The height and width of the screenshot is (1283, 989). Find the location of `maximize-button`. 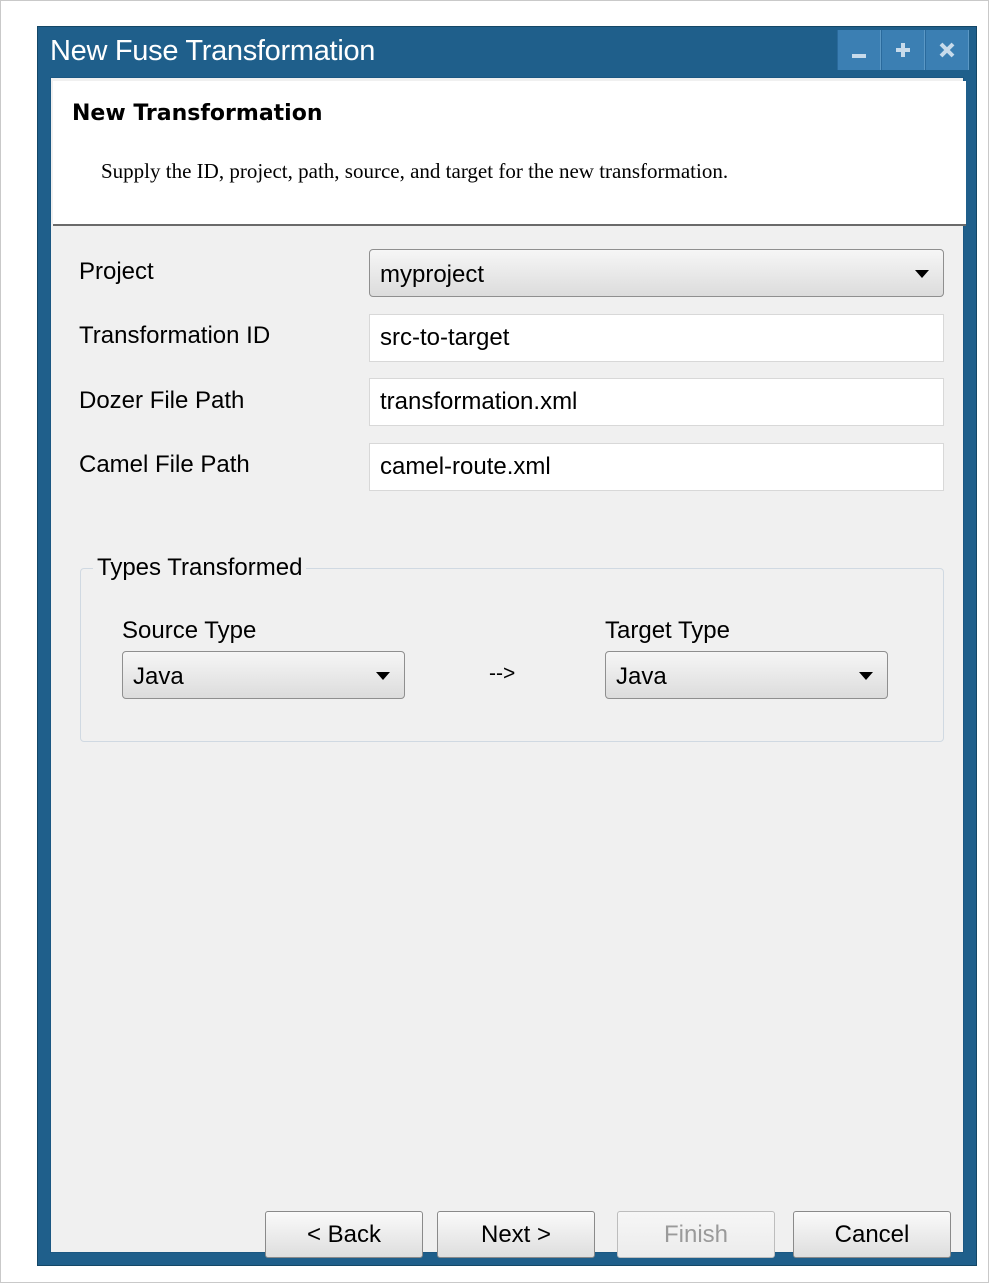

maximize-button is located at coordinates (903, 50).